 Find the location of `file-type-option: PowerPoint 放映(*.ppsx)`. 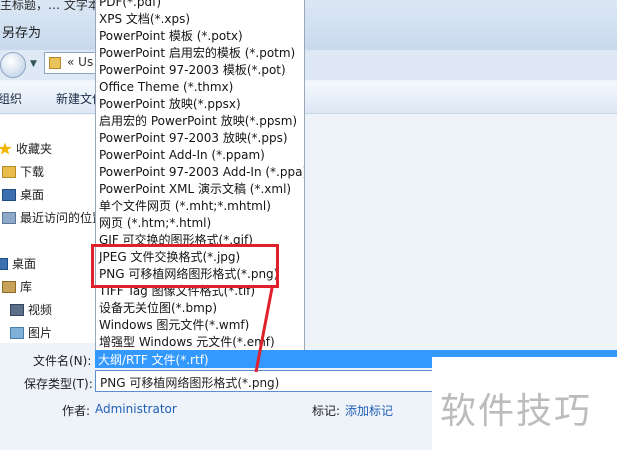

file-type-option: PowerPoint 放映(*.ppsx) is located at coordinates (170, 104).